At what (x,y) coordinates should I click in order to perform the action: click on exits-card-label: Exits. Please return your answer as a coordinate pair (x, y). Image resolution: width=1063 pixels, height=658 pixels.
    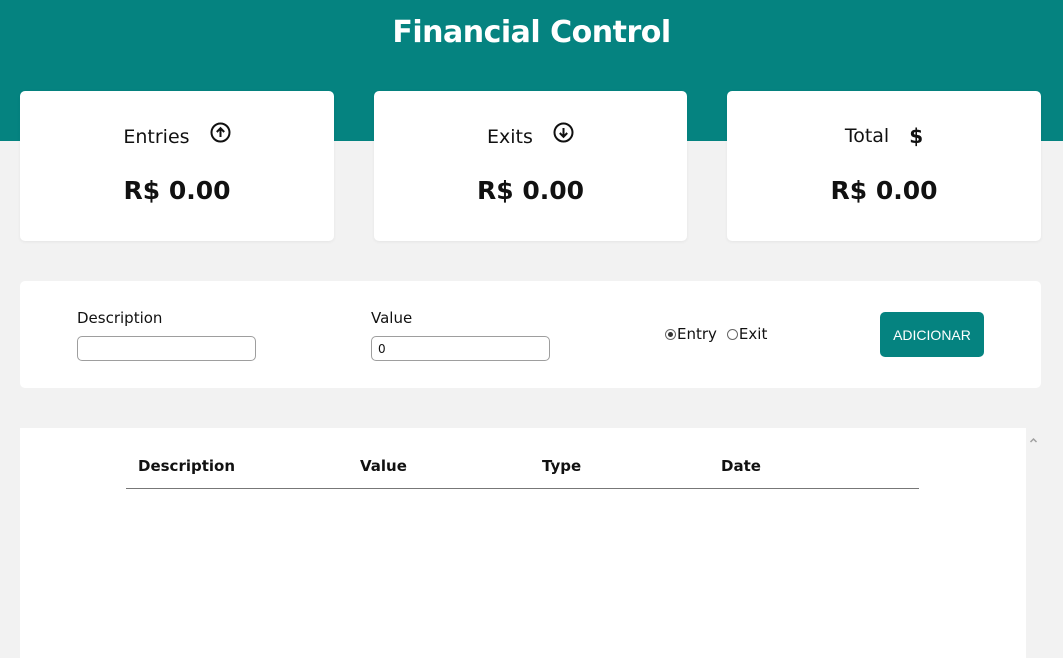
    Looking at the image, I should click on (510, 136).